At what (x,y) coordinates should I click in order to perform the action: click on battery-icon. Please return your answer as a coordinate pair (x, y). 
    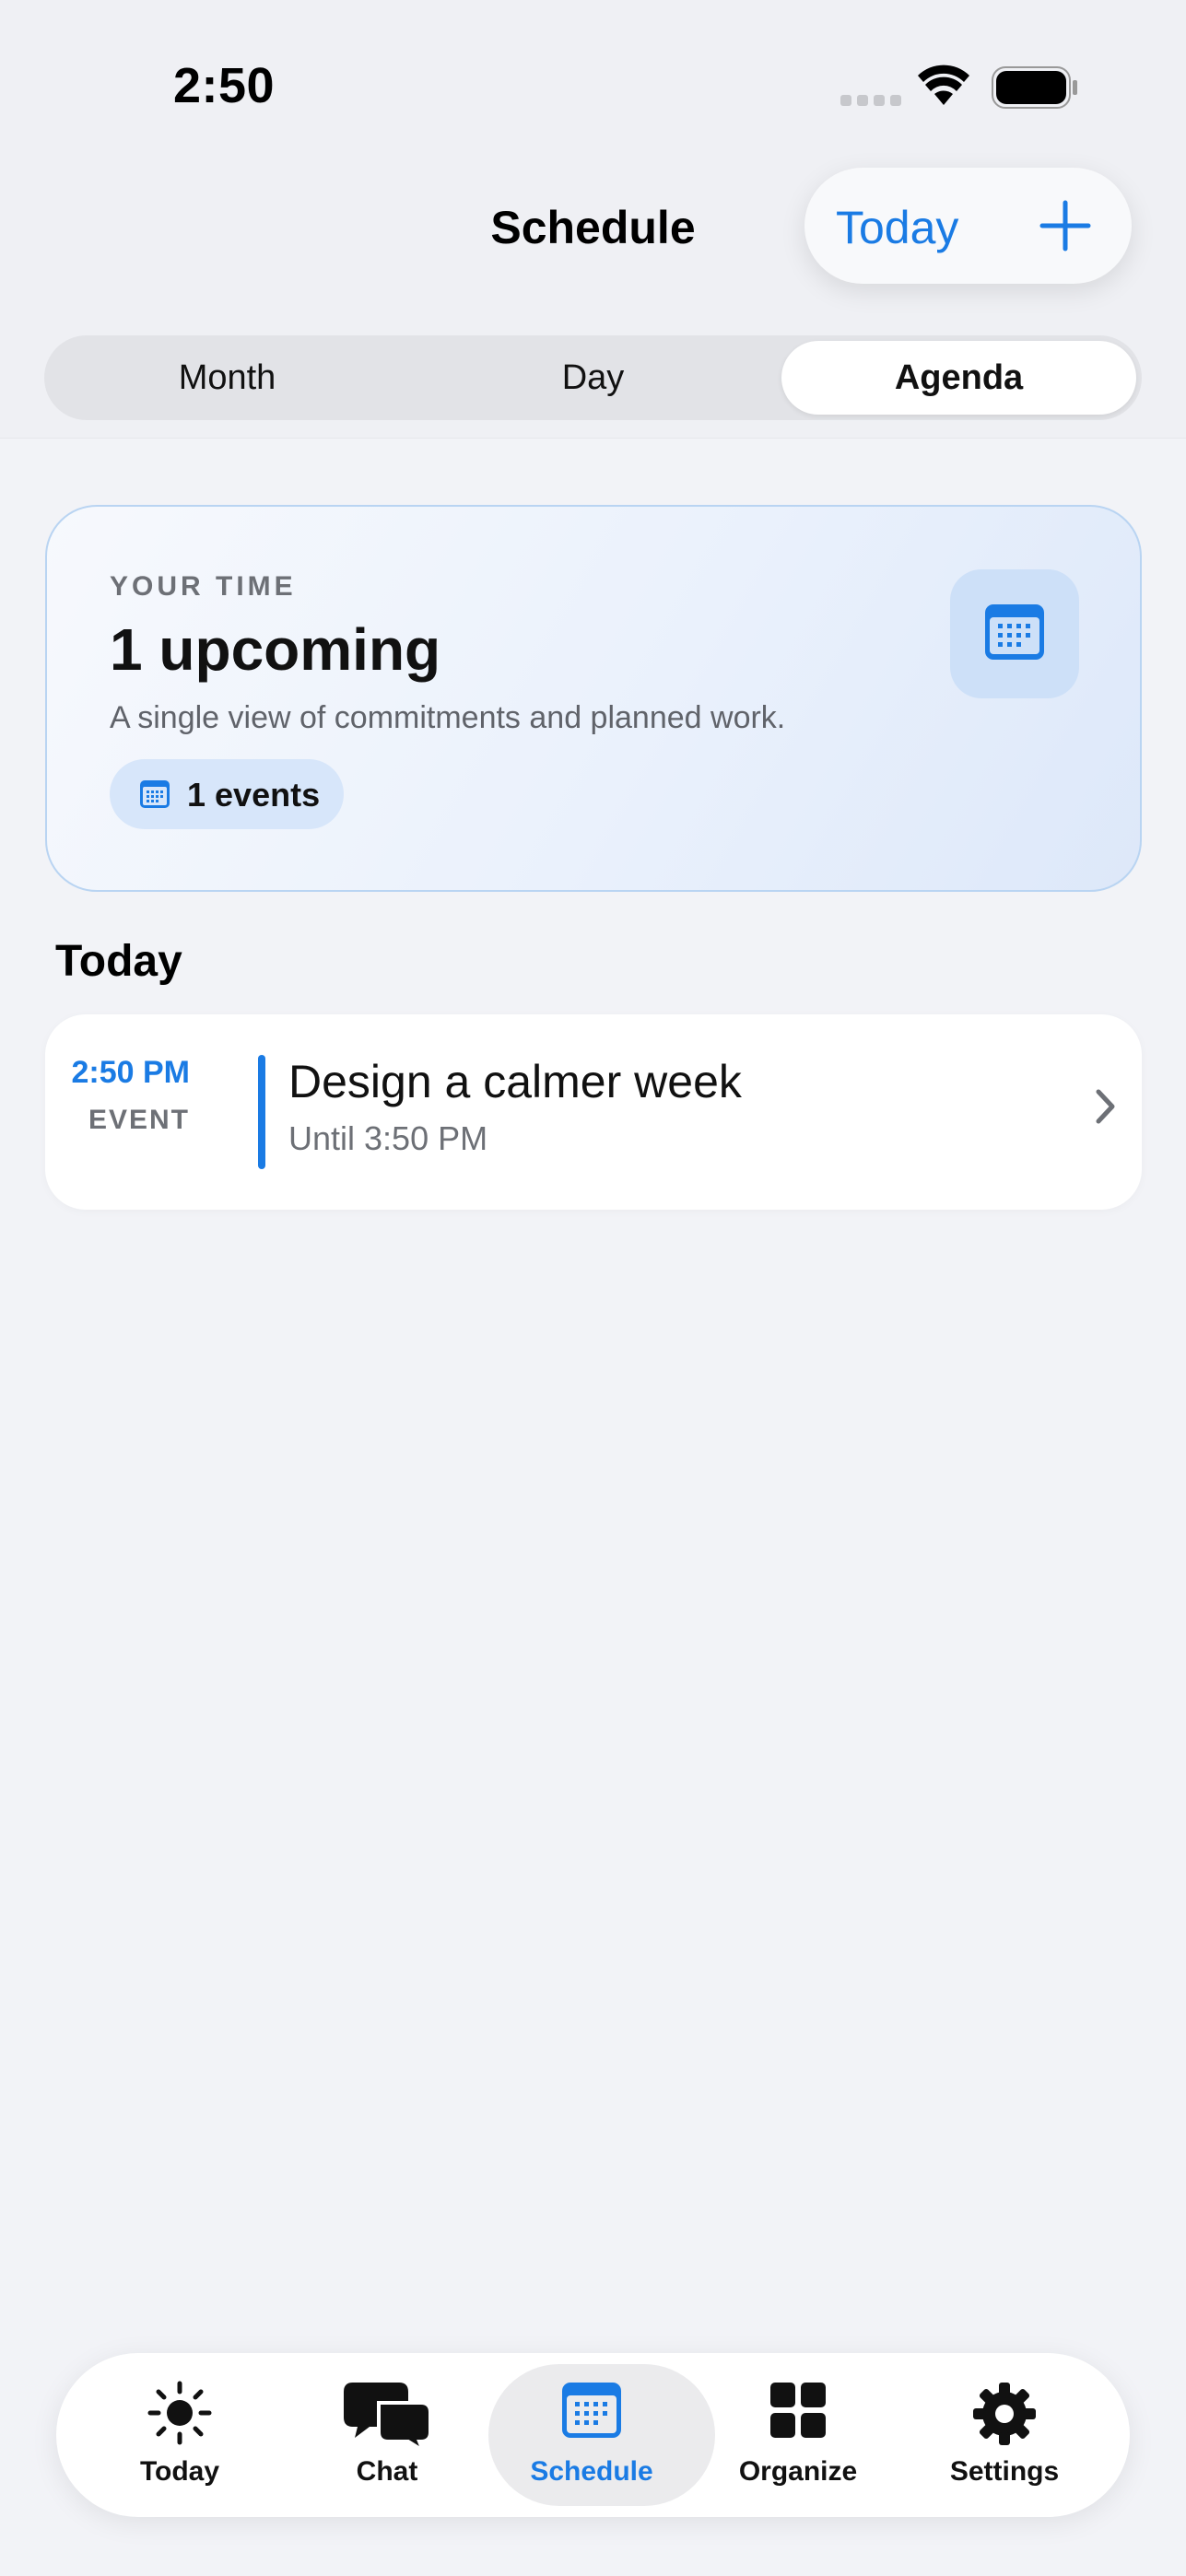
    Looking at the image, I should click on (1034, 87).